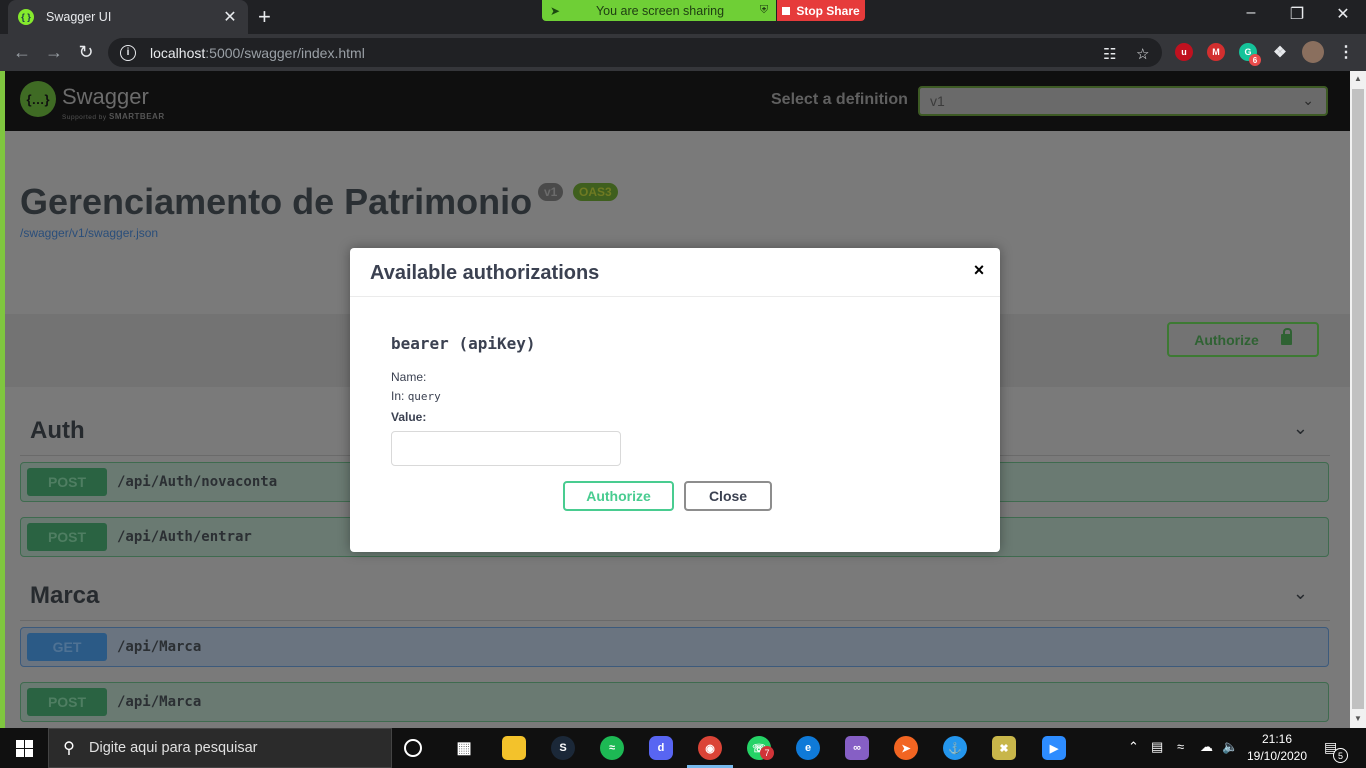 This screenshot has width=1366, height=768. Describe the element at coordinates (937, 101) in the screenshot. I see `definition-value: v1` at that location.